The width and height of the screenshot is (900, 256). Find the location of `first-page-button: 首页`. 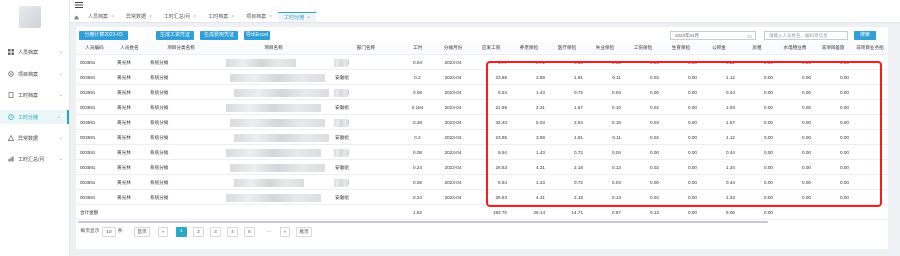

first-page-button: 首页 is located at coordinates (142, 232).